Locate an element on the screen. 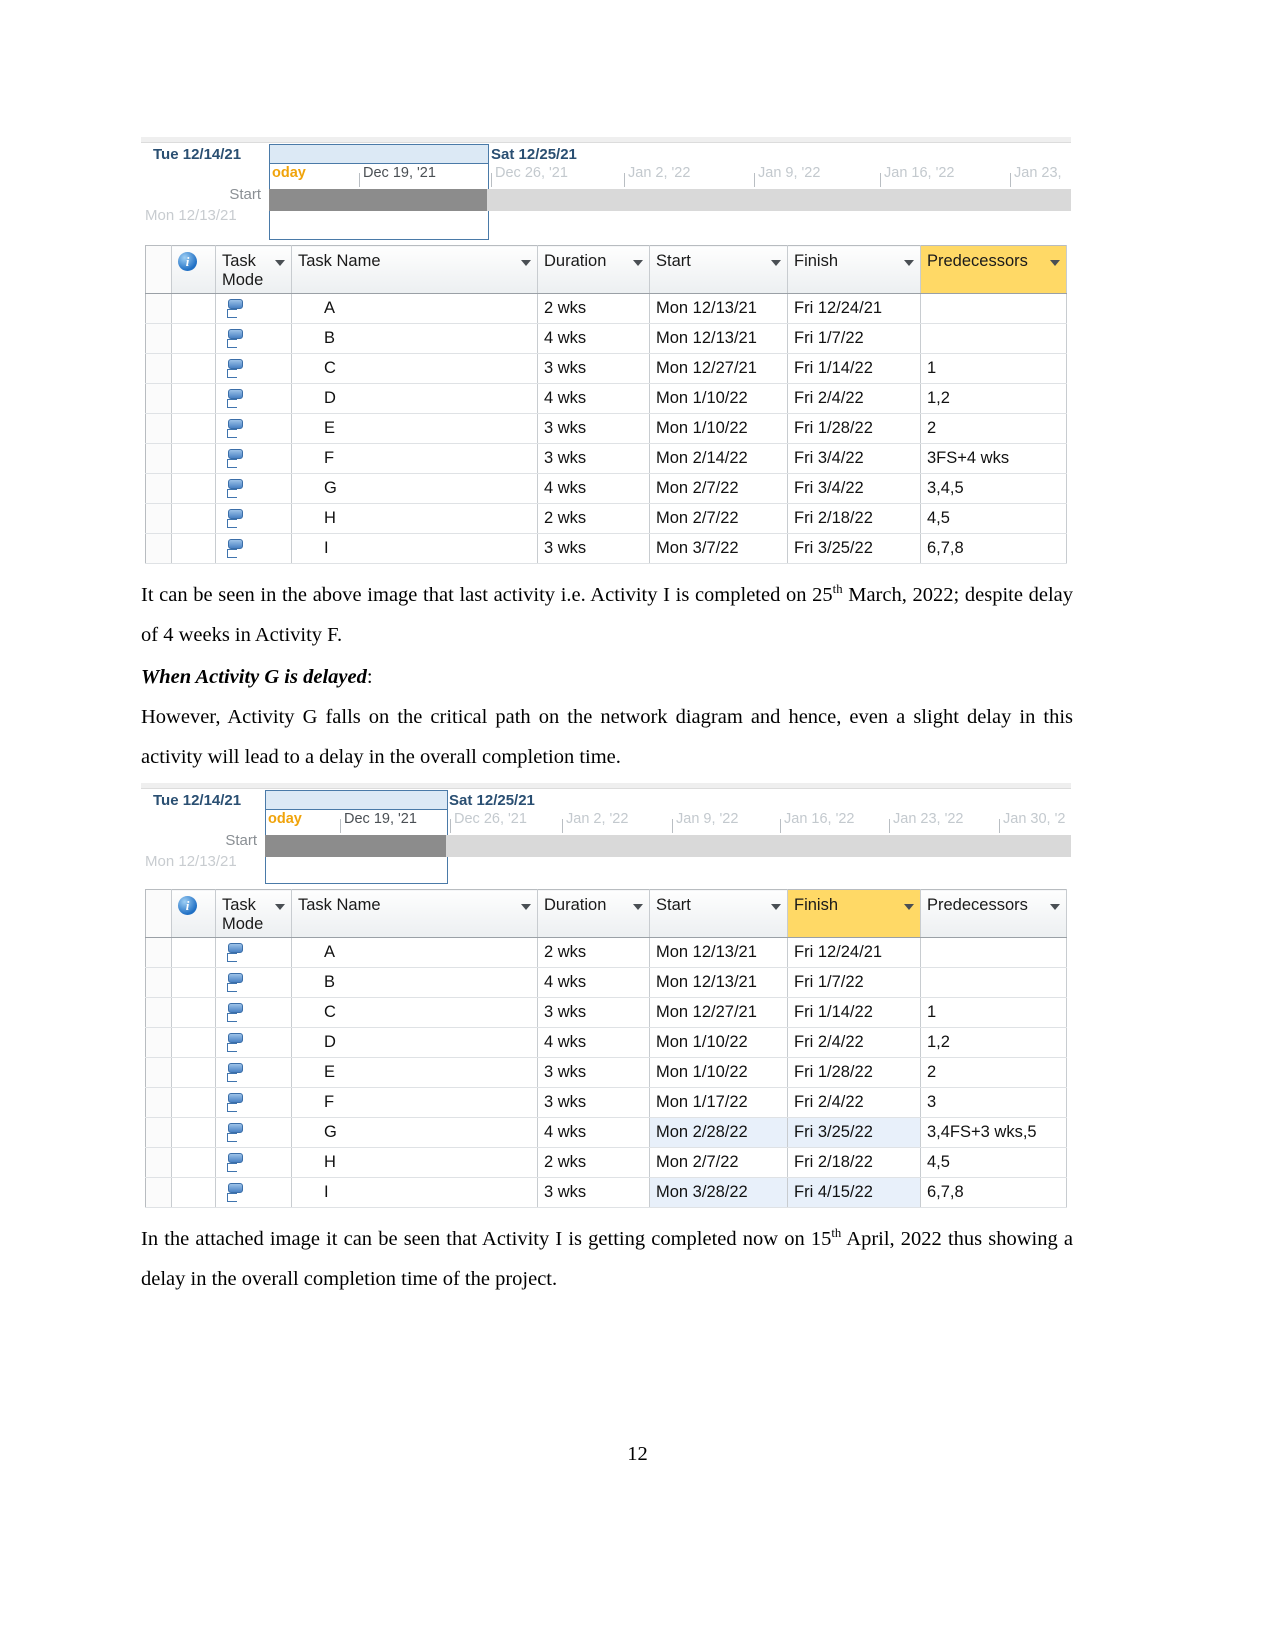  start-cell: Mon 1/10/22 is located at coordinates (718, 1072).